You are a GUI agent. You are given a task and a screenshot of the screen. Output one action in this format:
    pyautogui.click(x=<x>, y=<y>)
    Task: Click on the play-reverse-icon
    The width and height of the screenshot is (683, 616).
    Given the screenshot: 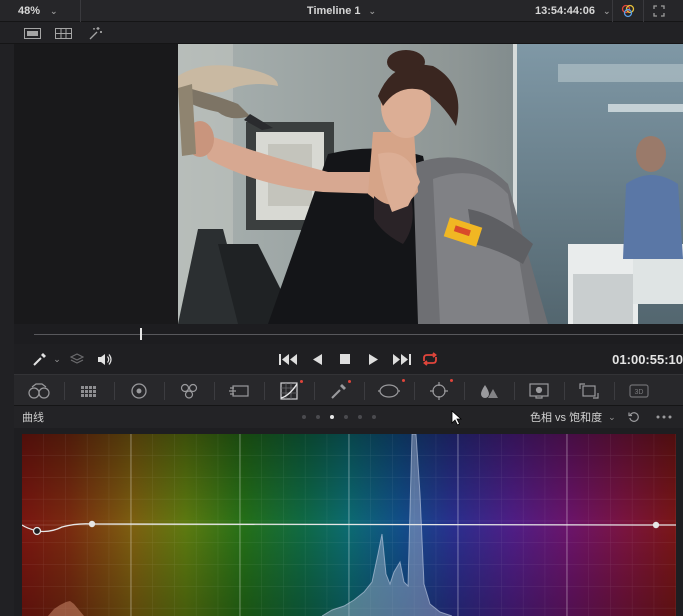 What is the action you would take?
    pyautogui.click(x=317, y=359)
    